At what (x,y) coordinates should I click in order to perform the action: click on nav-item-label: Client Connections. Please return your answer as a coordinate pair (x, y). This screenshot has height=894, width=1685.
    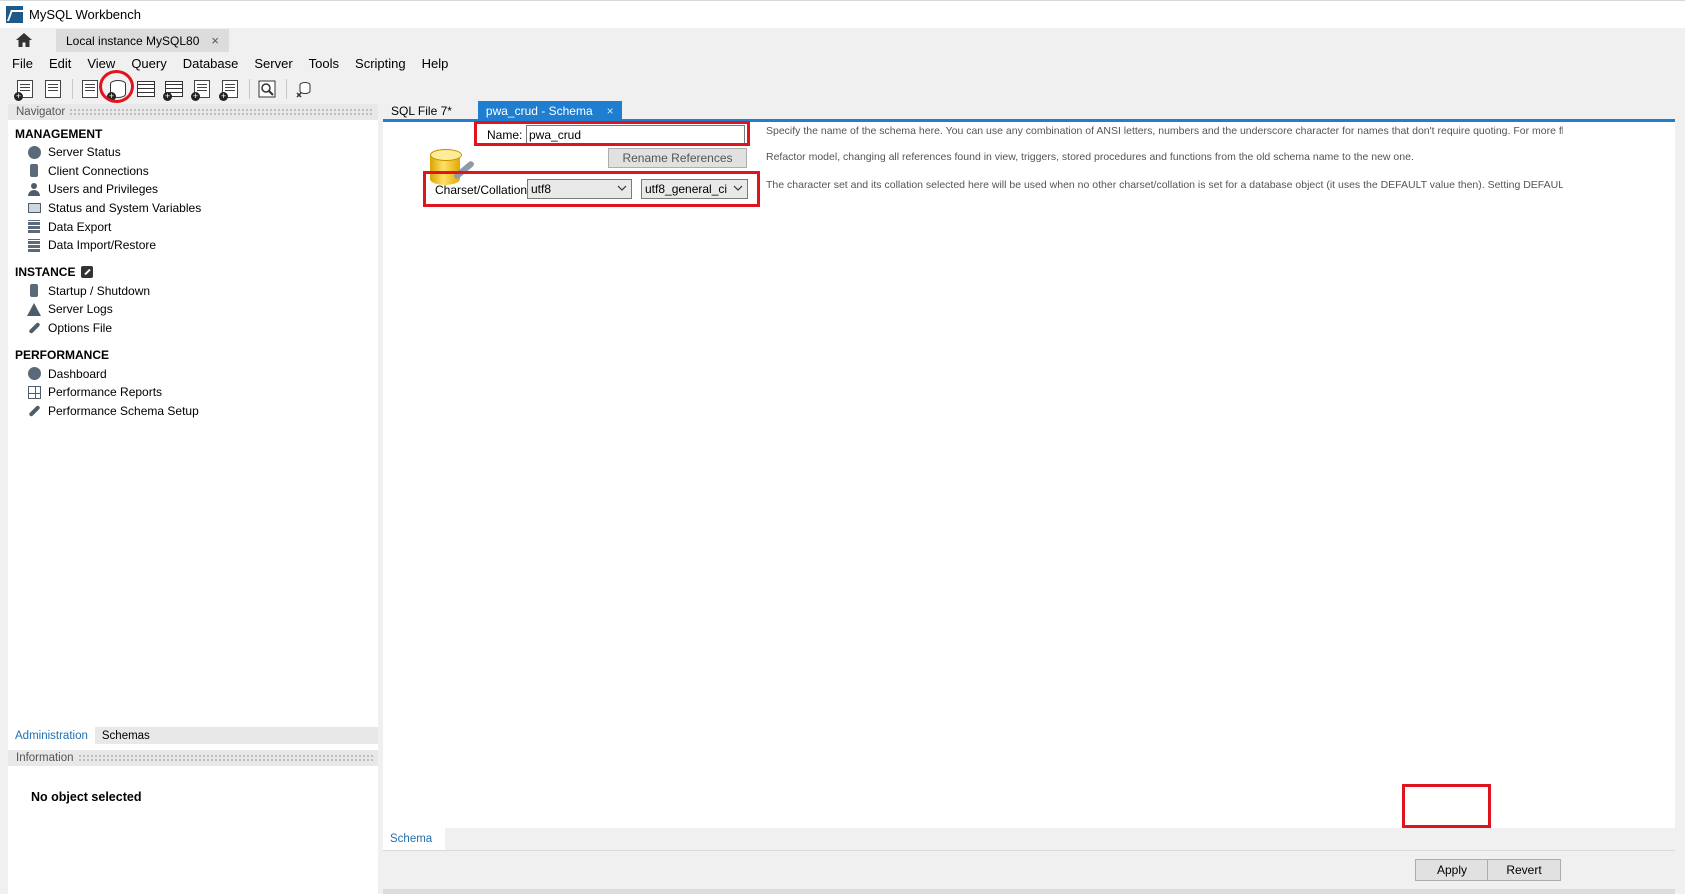
    Looking at the image, I should click on (98, 170).